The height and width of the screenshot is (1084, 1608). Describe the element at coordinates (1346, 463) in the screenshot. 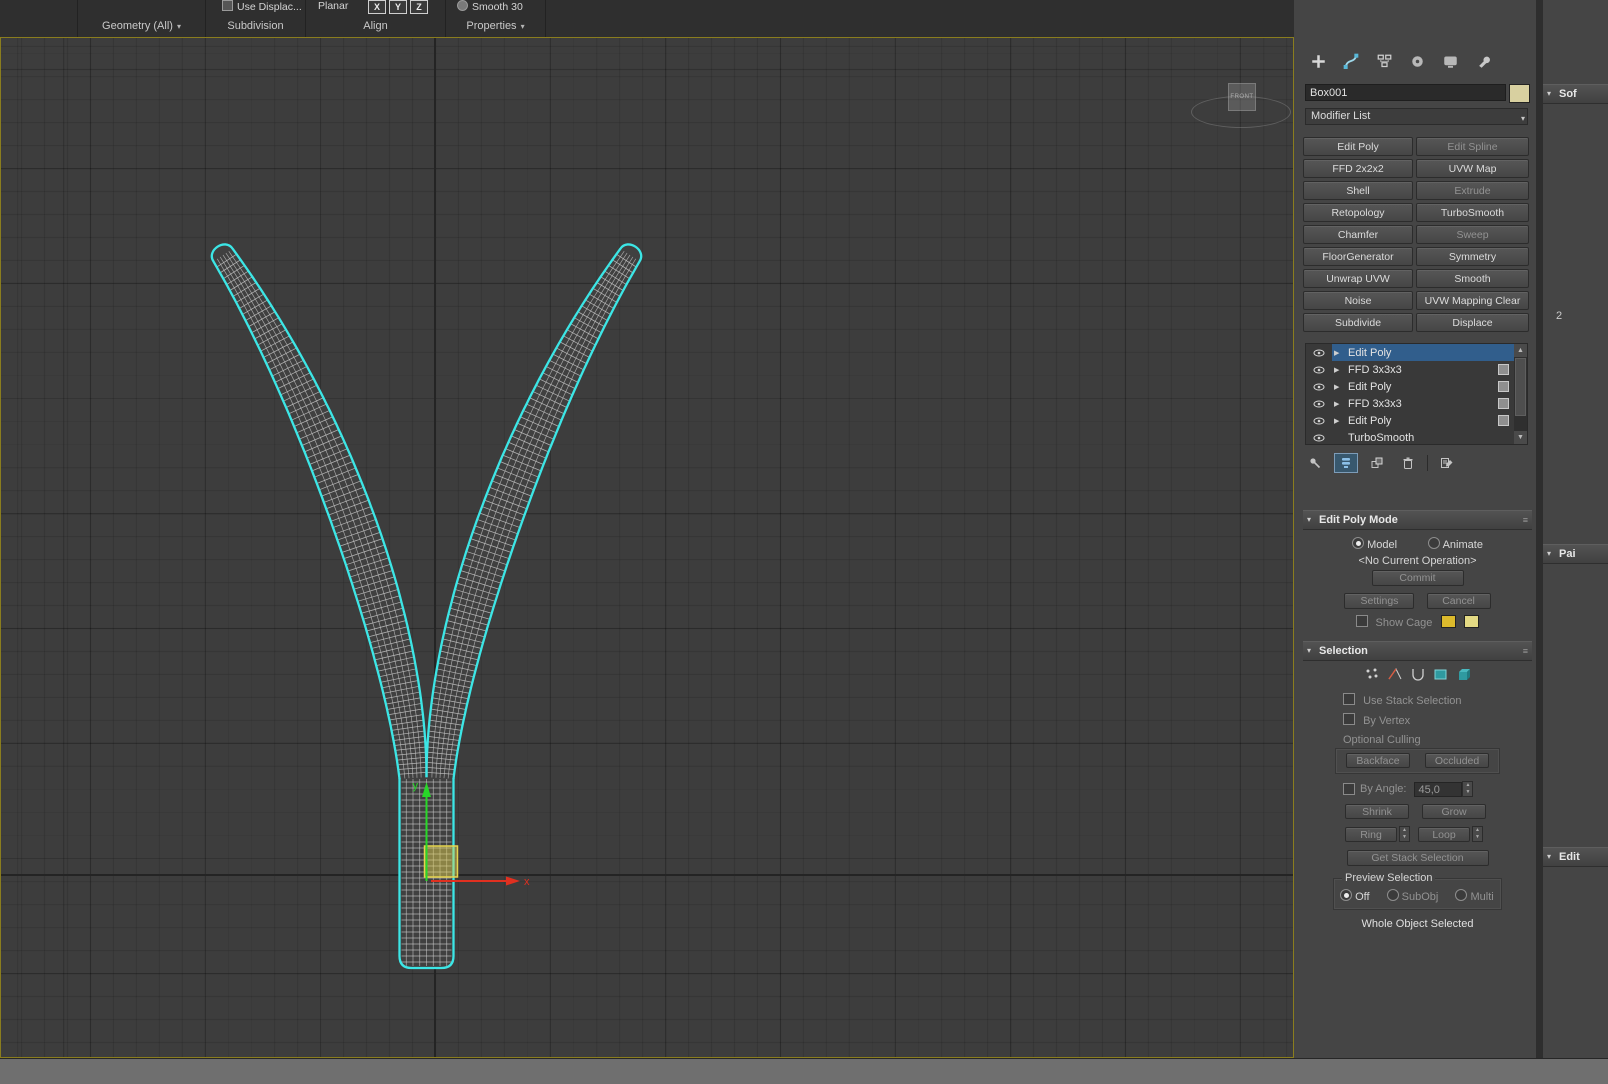

I see `show-end-result-icon` at that location.